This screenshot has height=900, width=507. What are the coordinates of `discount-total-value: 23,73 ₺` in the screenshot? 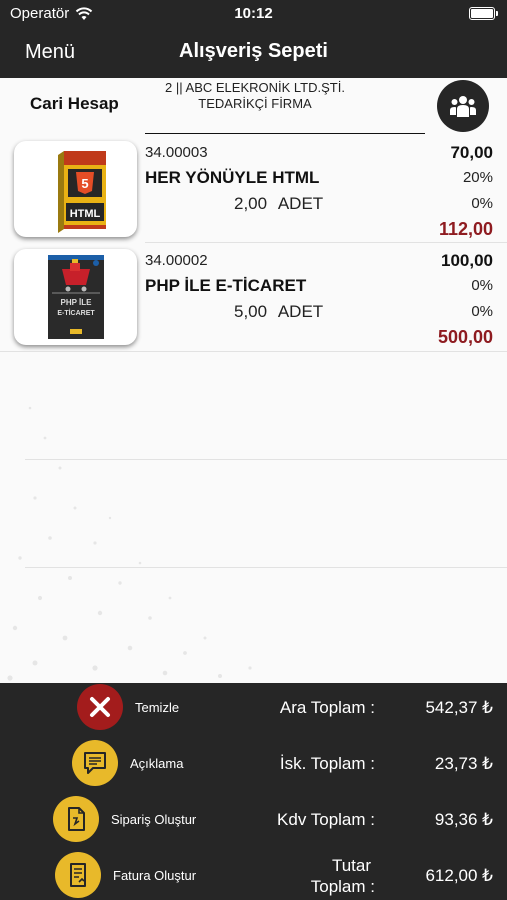 It's located at (463, 763).